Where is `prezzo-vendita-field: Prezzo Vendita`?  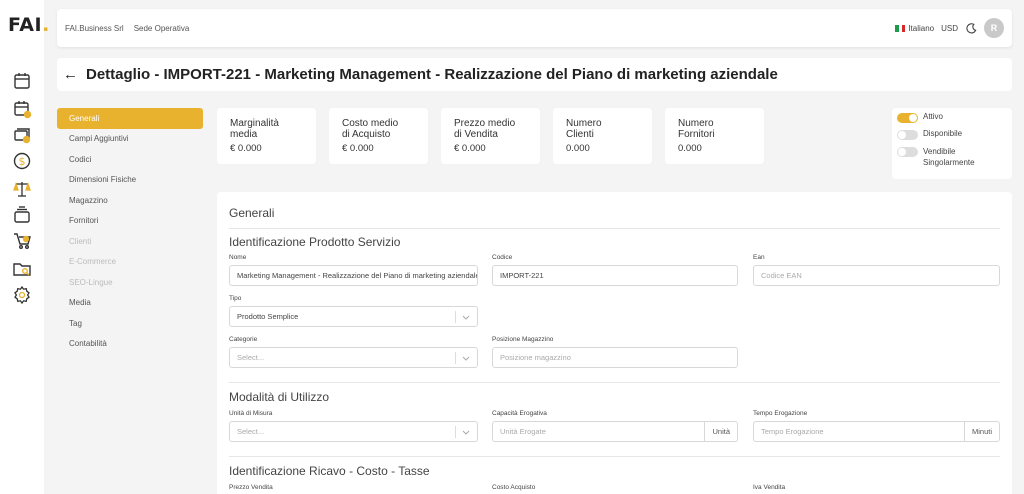 prezzo-vendita-field: Prezzo Vendita is located at coordinates (251, 487).